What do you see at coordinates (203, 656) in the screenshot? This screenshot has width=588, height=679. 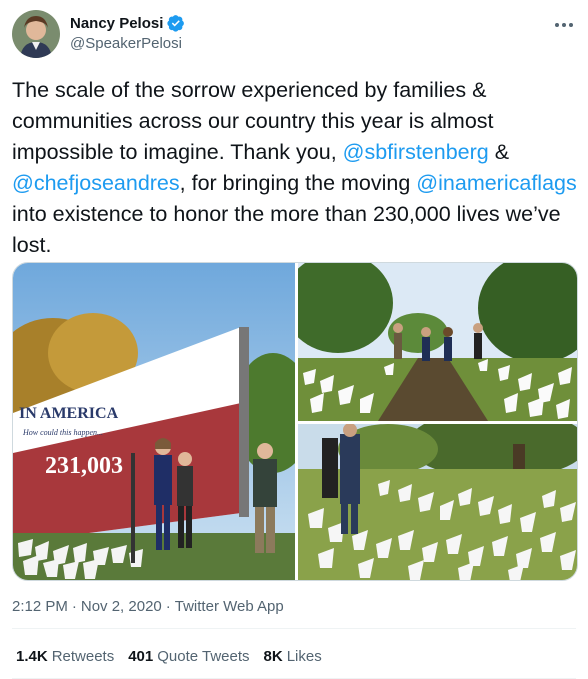 I see `quotes-label: Quote Tweets` at bounding box center [203, 656].